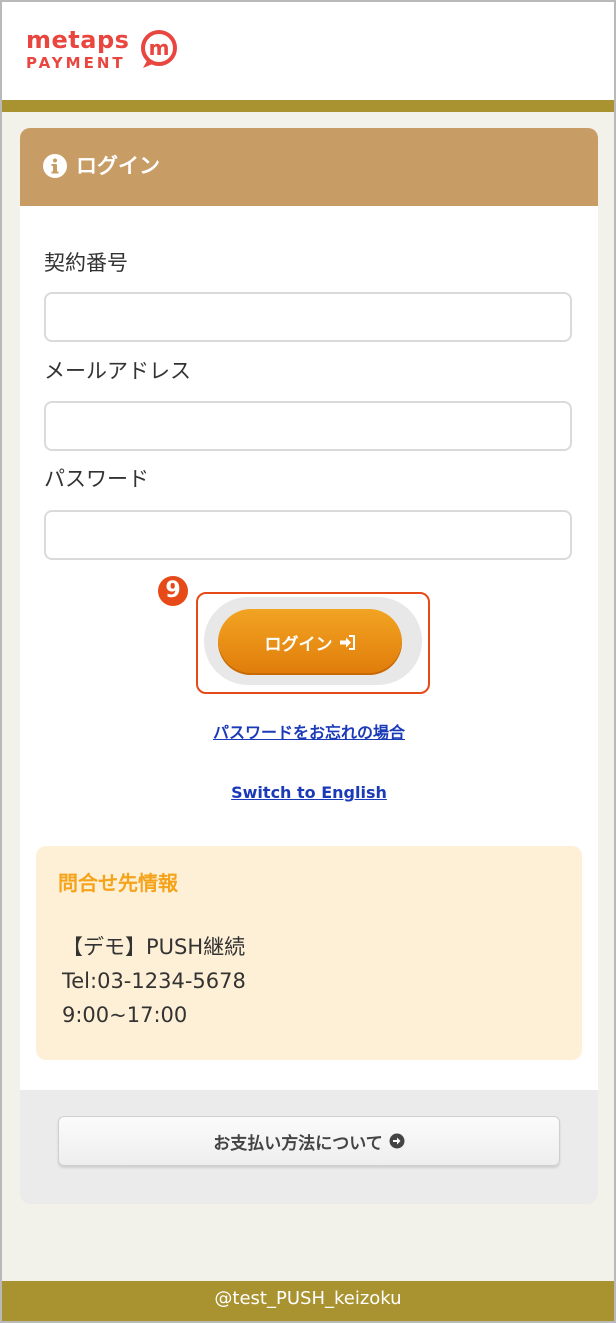 Image resolution: width=616 pixels, height=1323 pixels. I want to click on contract-number-input, so click(308, 317).